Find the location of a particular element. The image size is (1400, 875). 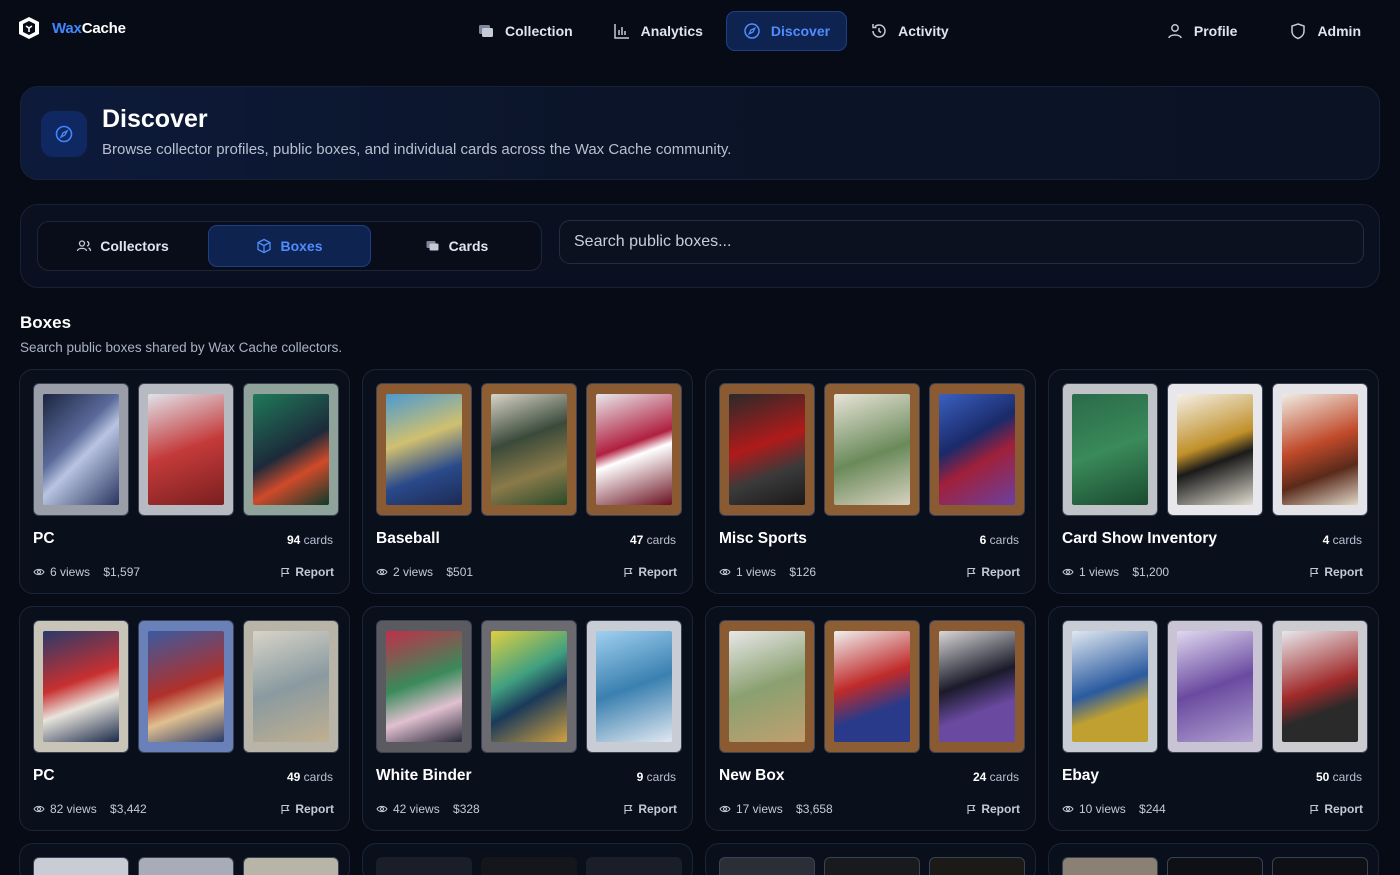

box-card-count: 6 cards is located at coordinates (999, 540).